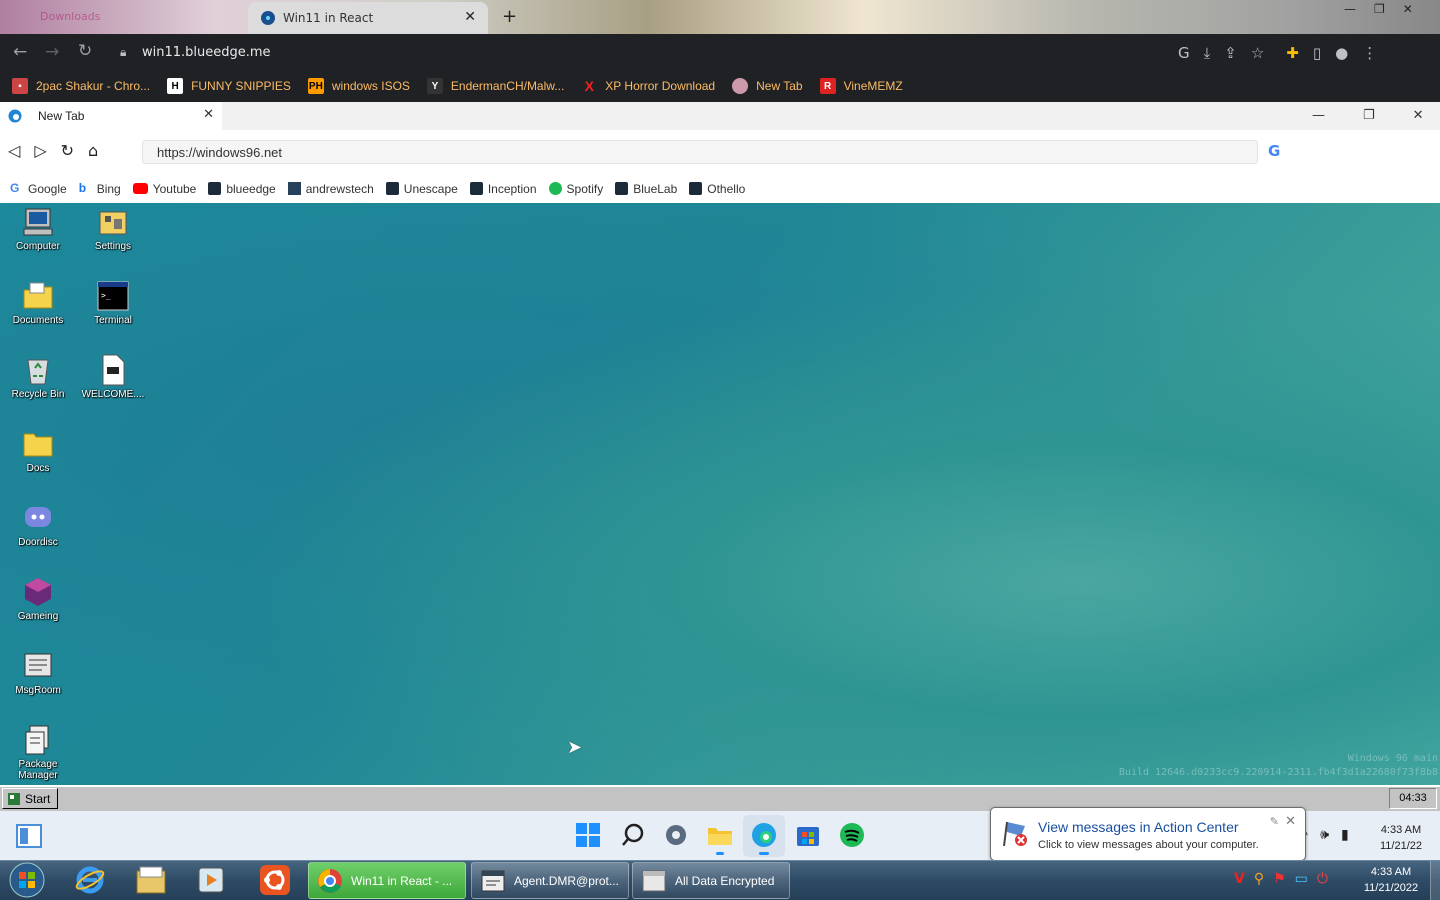 The height and width of the screenshot is (900, 1440). Describe the element at coordinates (1435, 880) in the screenshot. I see `show-desktop-button` at that location.